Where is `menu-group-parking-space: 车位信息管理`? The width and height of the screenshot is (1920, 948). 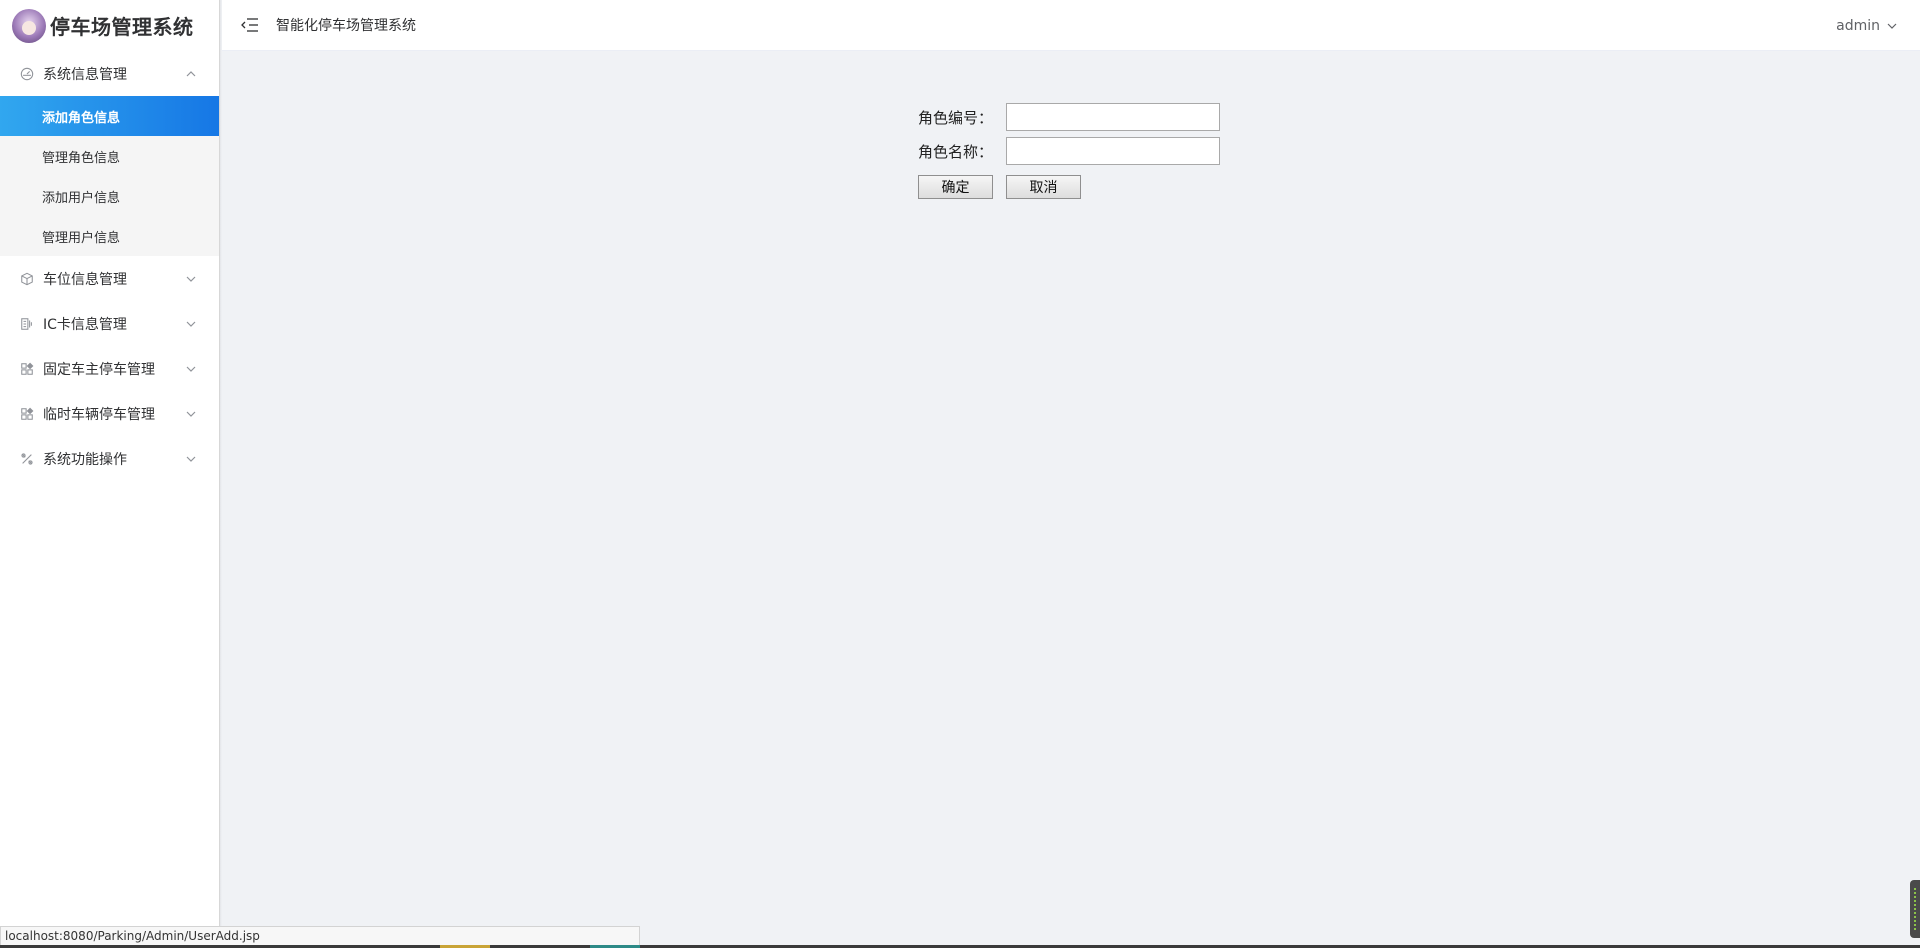 menu-group-parking-space: 车位信息管理 is located at coordinates (109, 278).